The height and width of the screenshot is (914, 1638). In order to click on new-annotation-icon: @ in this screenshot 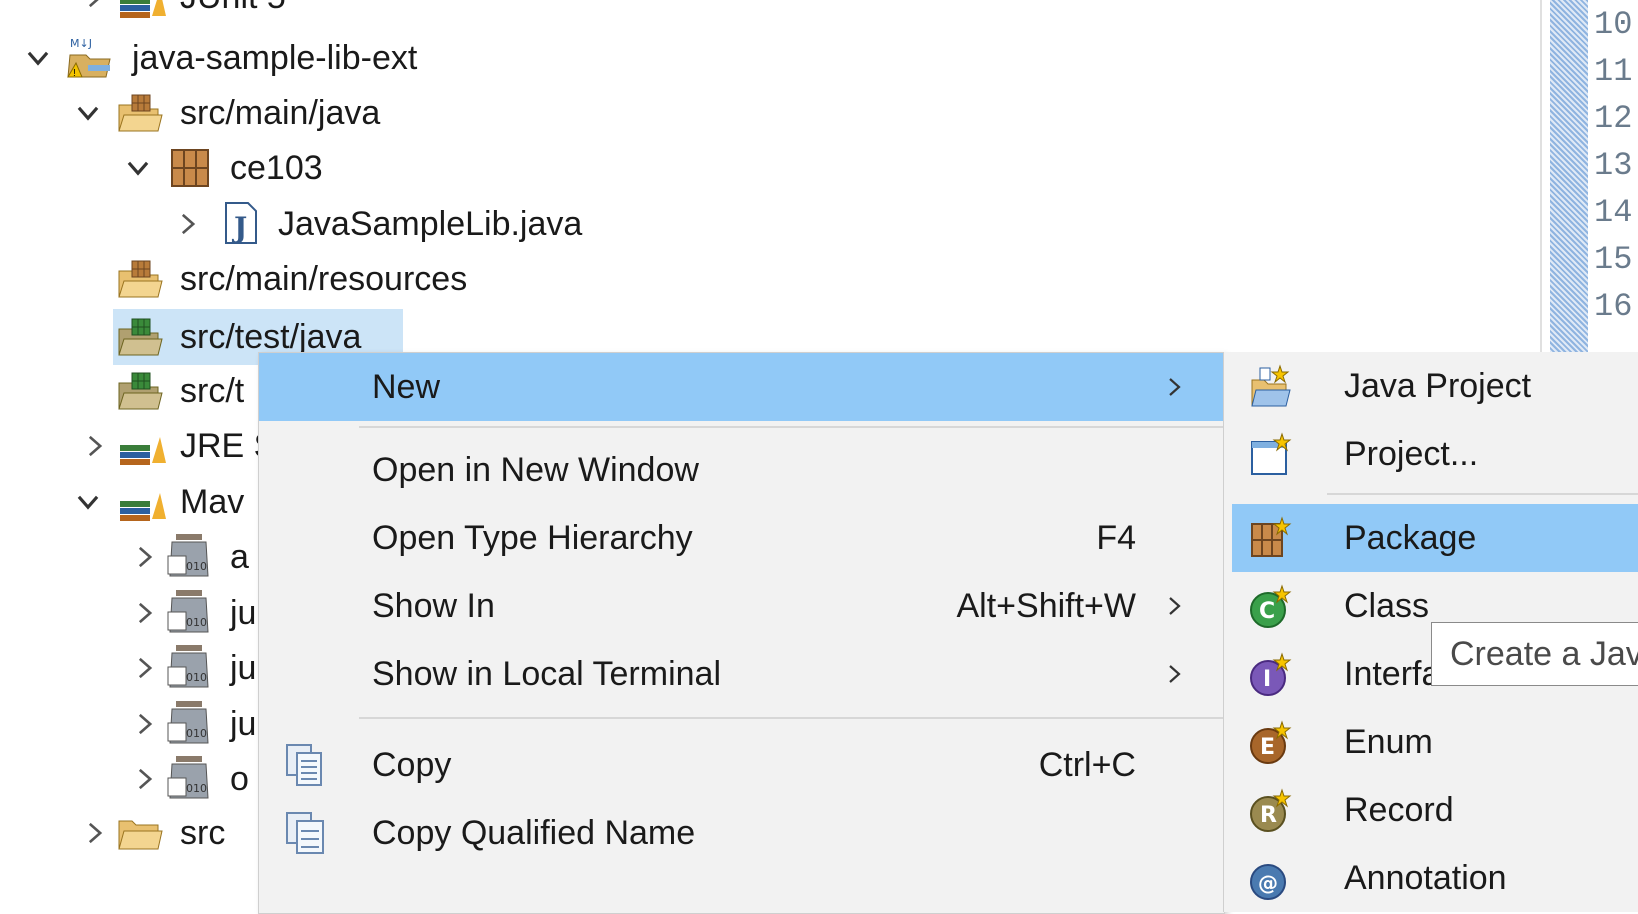, I will do `click(1268, 882)`.